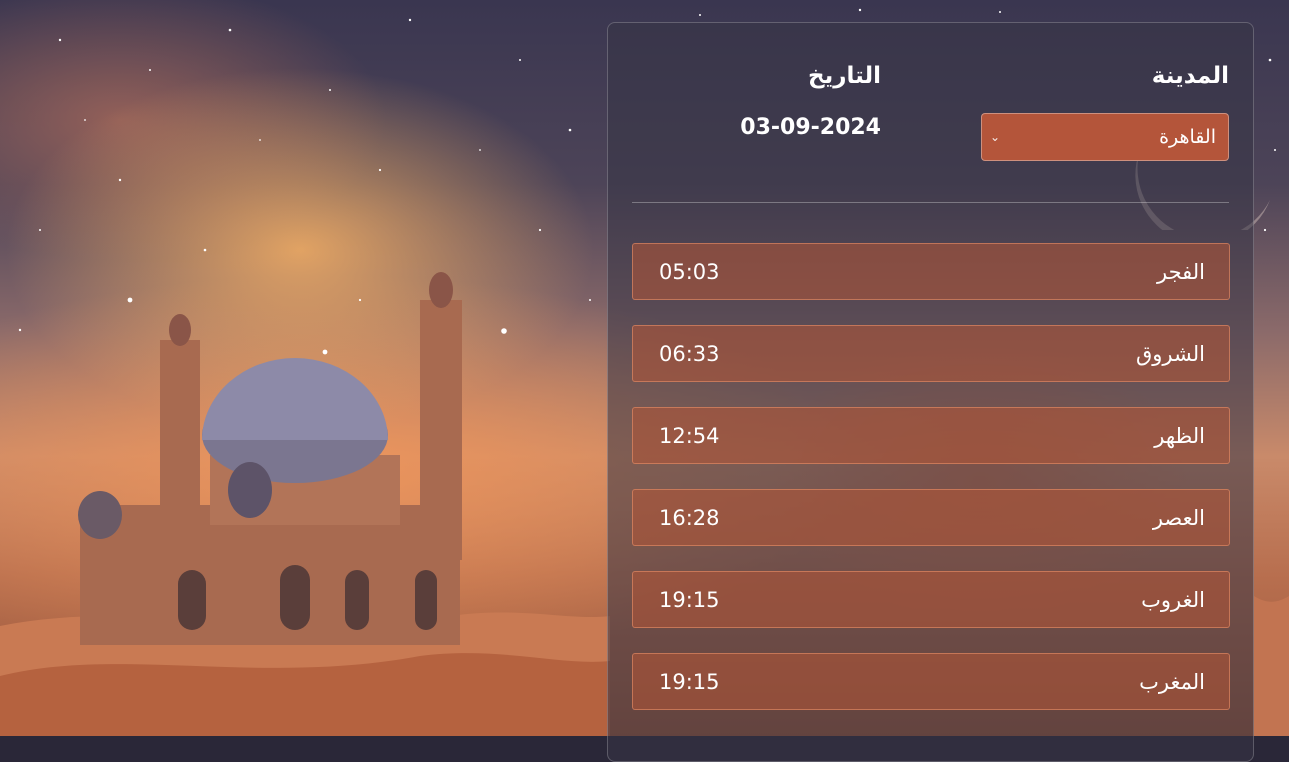  I want to click on prayer-row-fajr: الفجر 05:03, so click(931, 271).